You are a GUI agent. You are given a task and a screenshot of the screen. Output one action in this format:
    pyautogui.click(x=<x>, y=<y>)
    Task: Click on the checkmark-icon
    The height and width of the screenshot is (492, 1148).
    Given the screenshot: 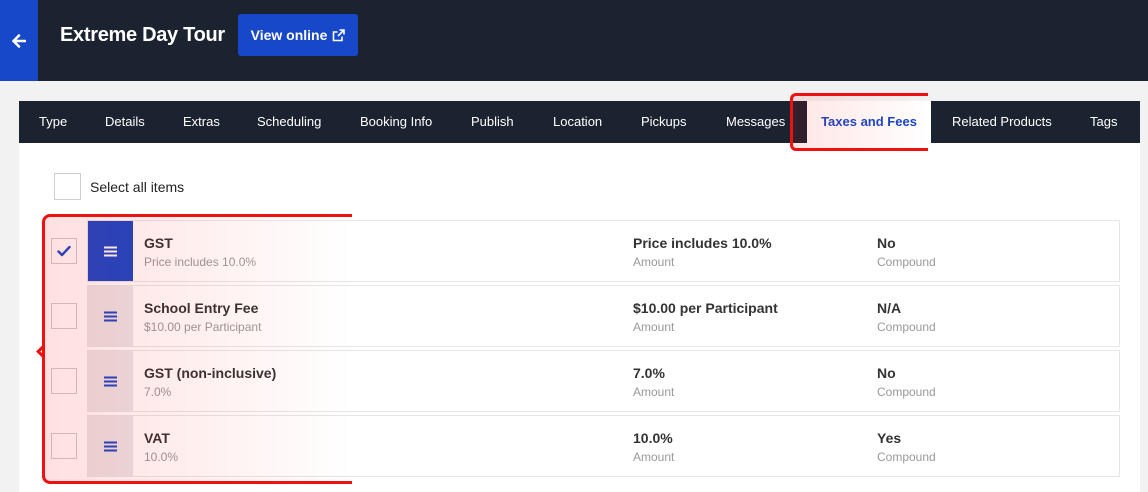 What is the action you would take?
    pyautogui.click(x=64, y=251)
    